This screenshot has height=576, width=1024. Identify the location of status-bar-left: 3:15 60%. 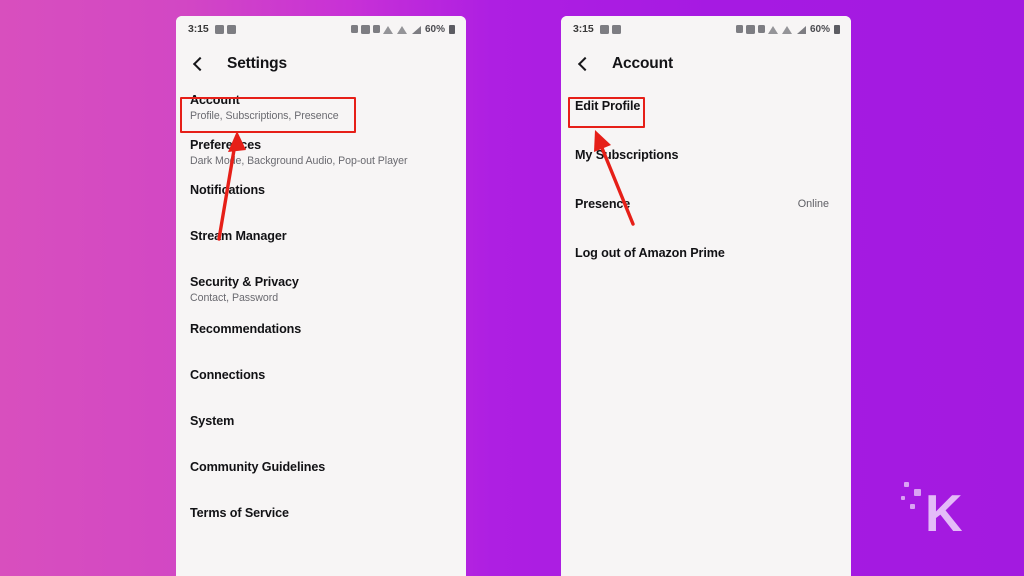
(321, 29).